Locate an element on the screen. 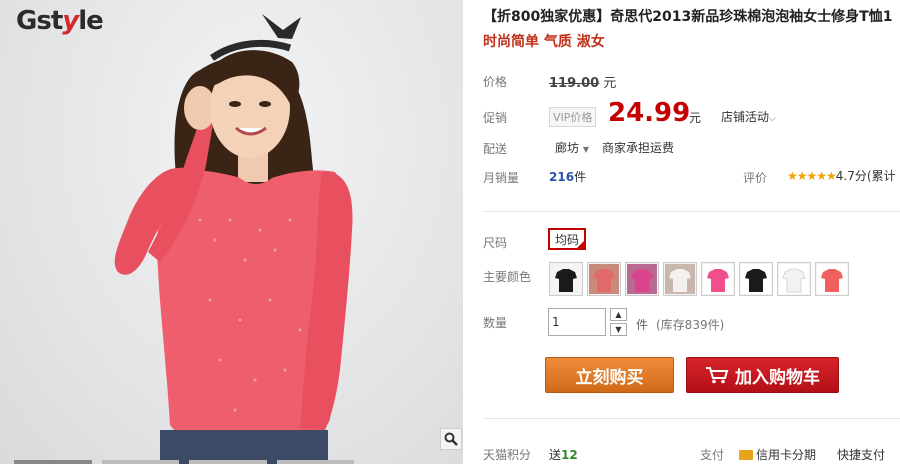 This screenshot has width=900, height=464. points-value: 12 is located at coordinates (569, 455).